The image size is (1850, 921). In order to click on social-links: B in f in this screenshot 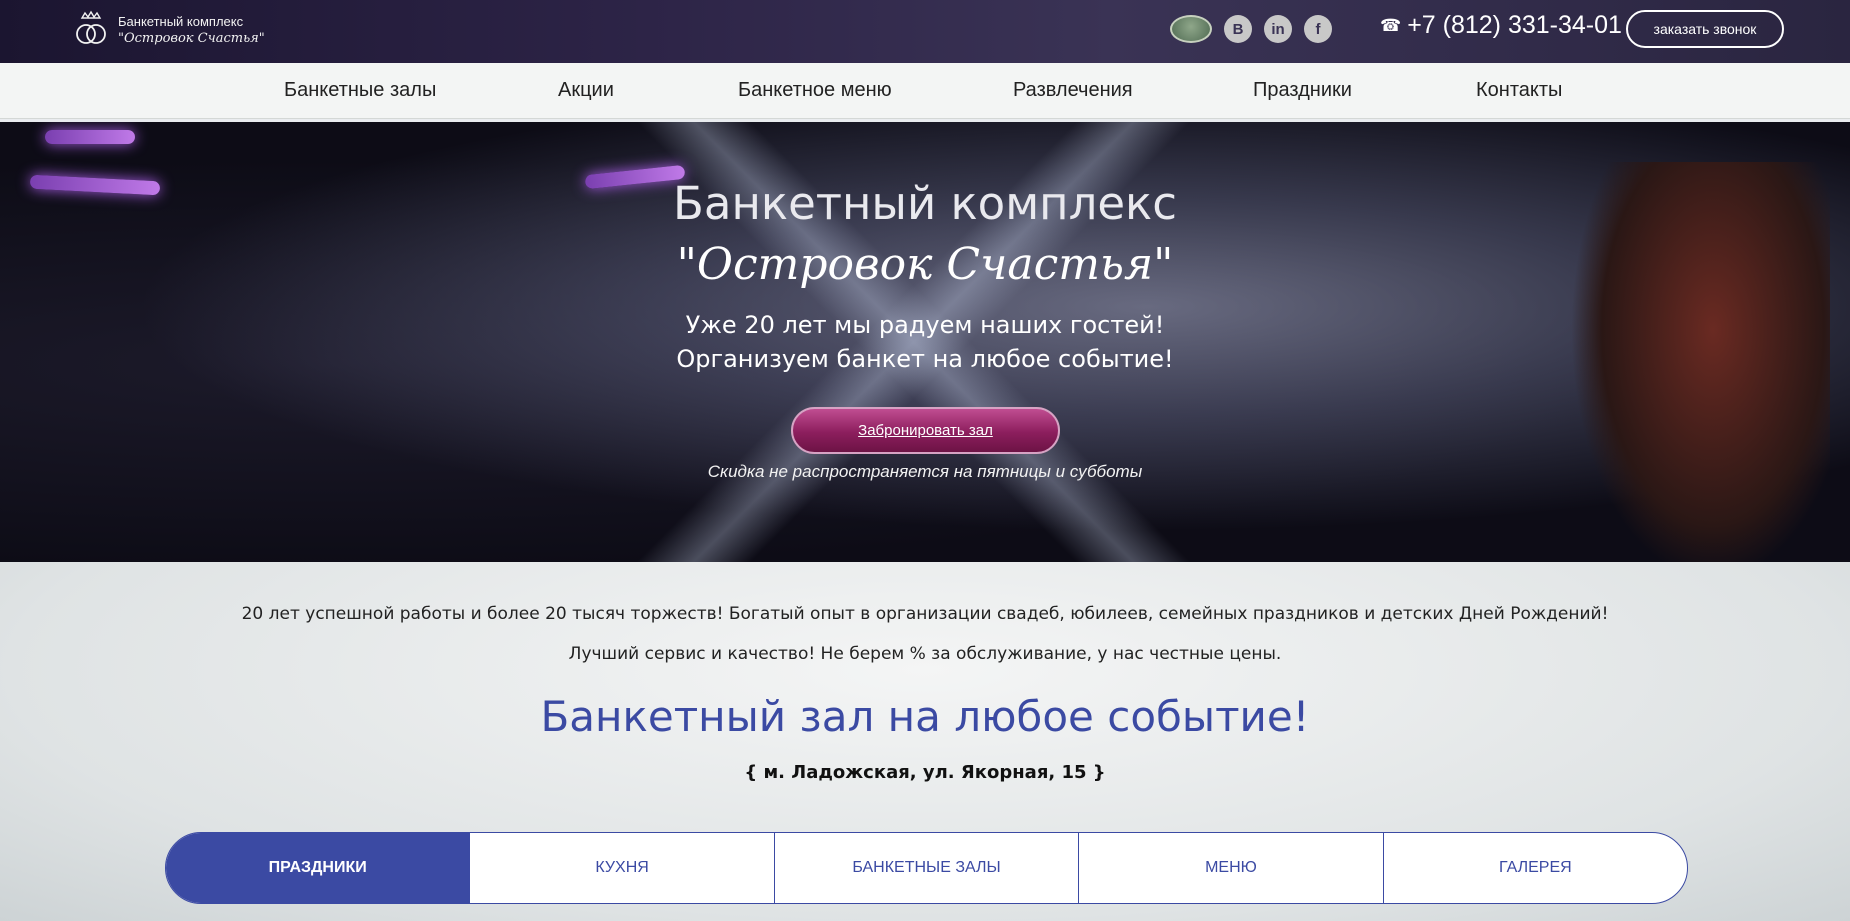, I will do `click(1251, 29)`.